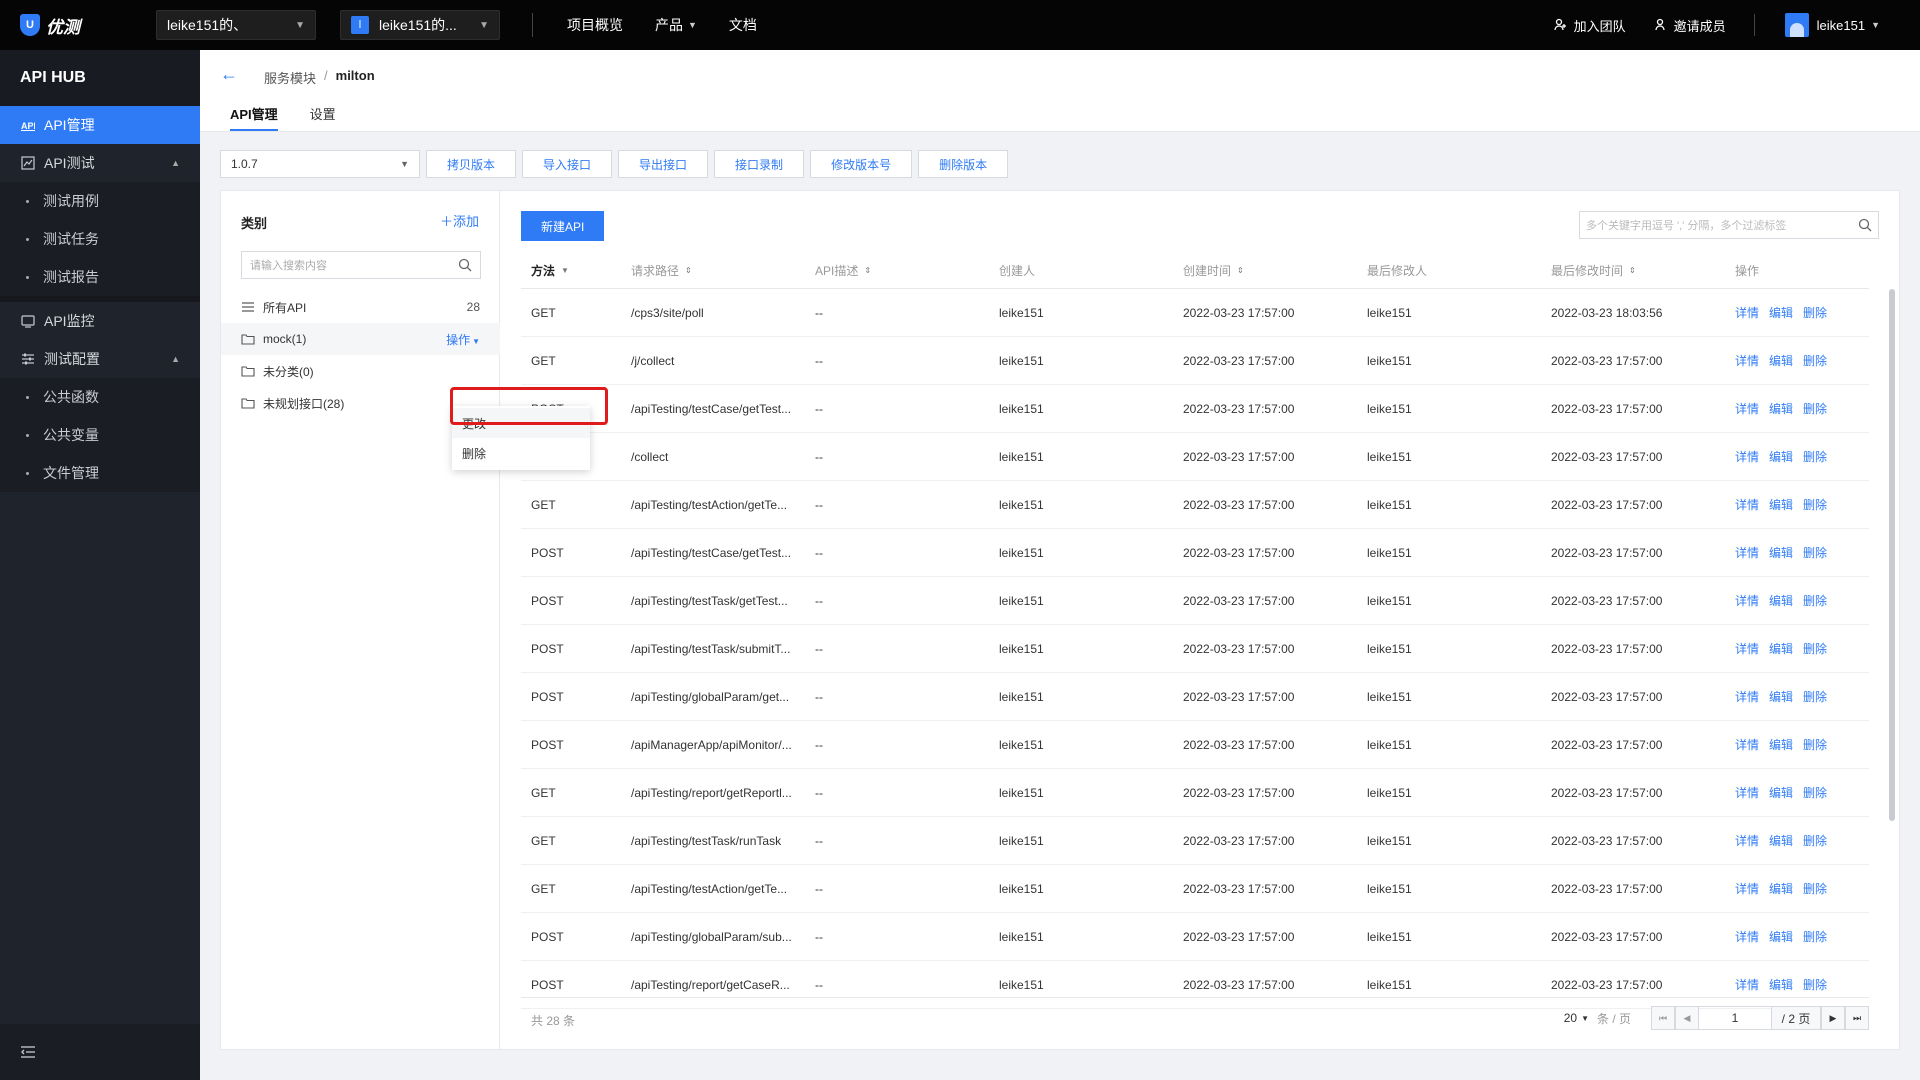 Image resolution: width=1920 pixels, height=1080 pixels. Describe the element at coordinates (676, 25) in the screenshot. I see `nav-product: 产品 ▼` at that location.